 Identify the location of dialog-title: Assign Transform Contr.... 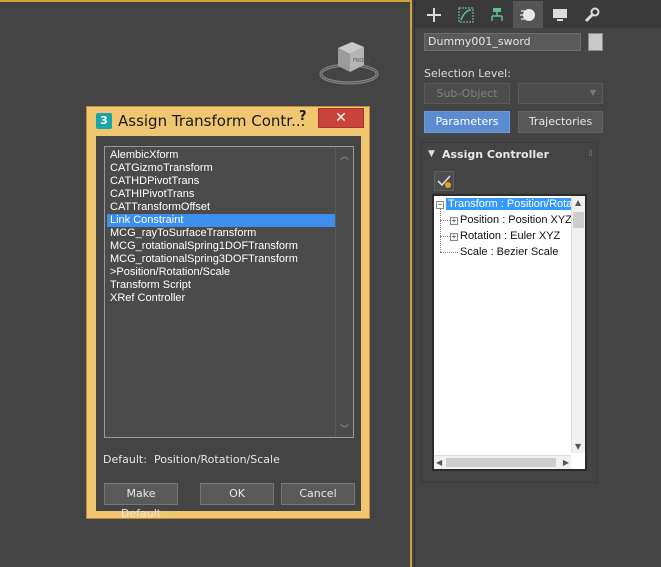
(212, 121).